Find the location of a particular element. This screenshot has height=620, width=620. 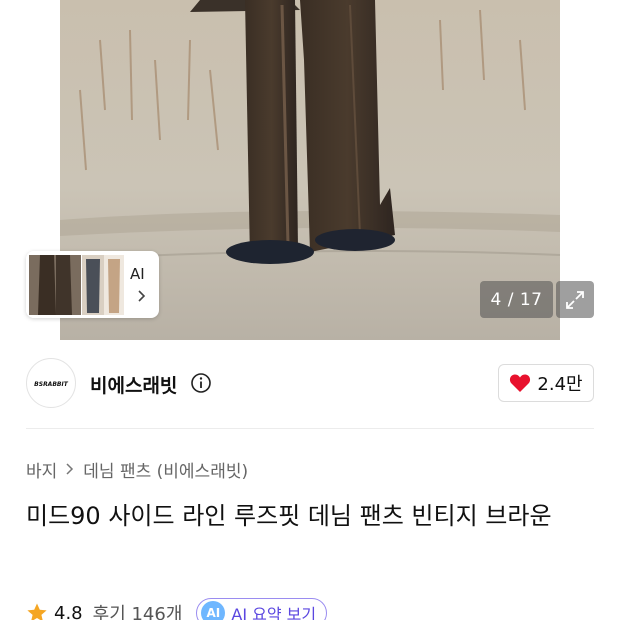

product-title: 미드90 사이드 라인 루즈핏 데님 팬츠 빈티지 브라운 is located at coordinates (289, 516).